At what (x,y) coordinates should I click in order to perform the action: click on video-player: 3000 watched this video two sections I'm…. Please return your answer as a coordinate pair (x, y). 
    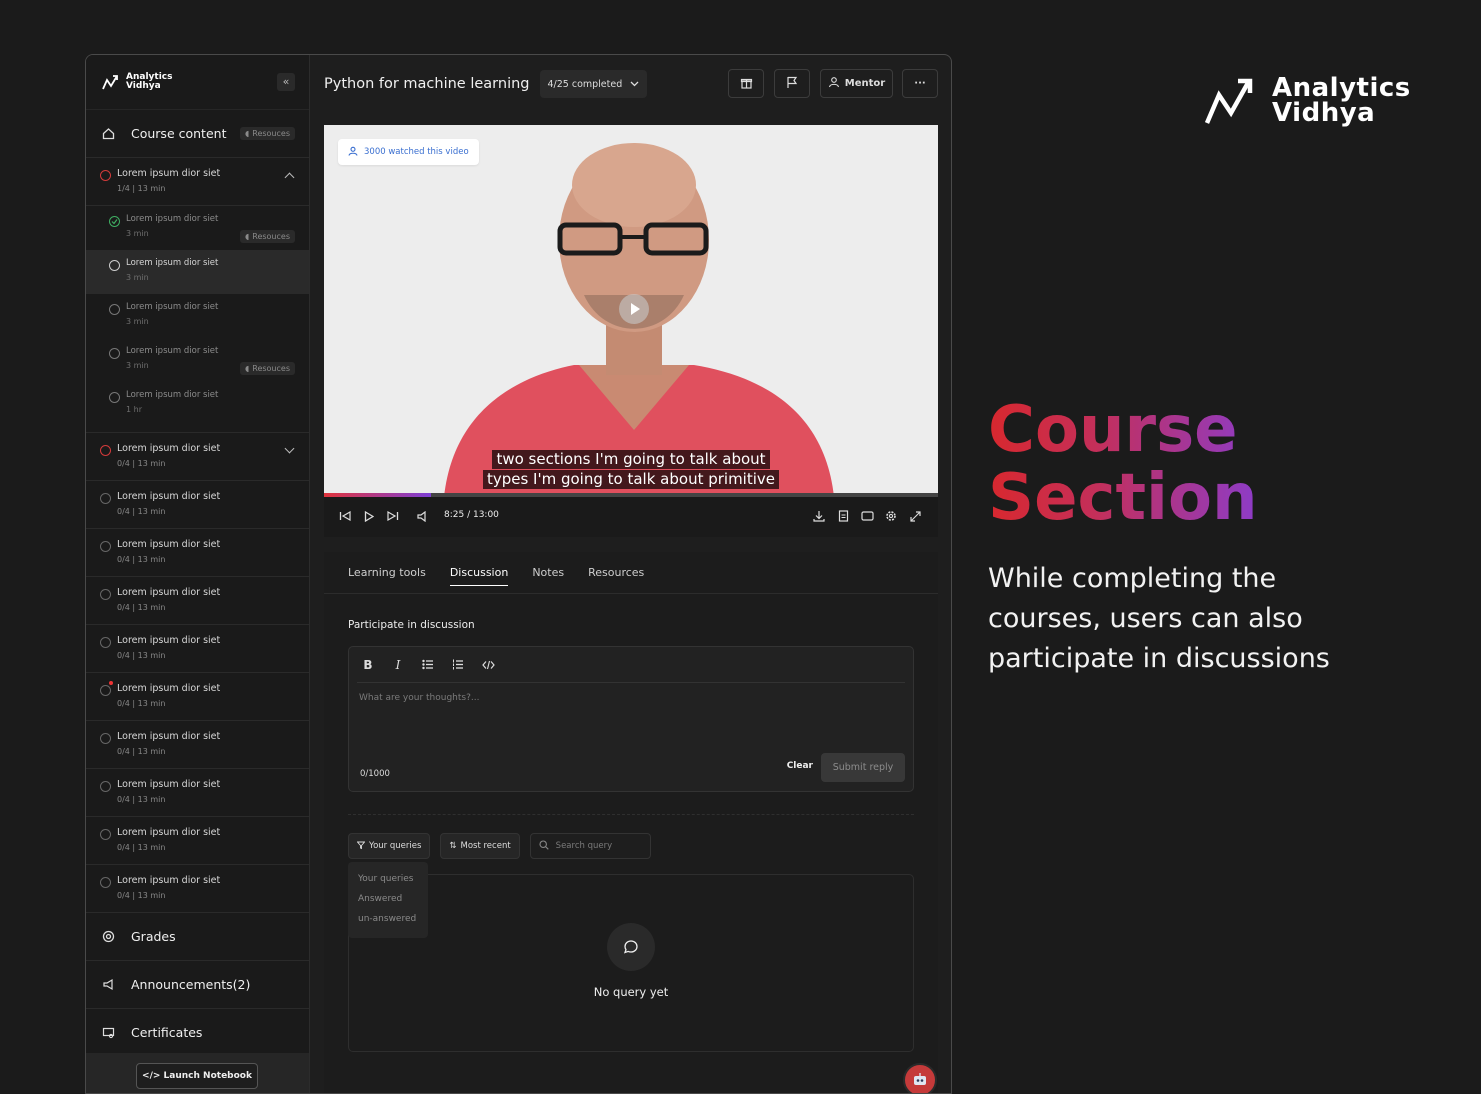
    Looking at the image, I should click on (631, 311).